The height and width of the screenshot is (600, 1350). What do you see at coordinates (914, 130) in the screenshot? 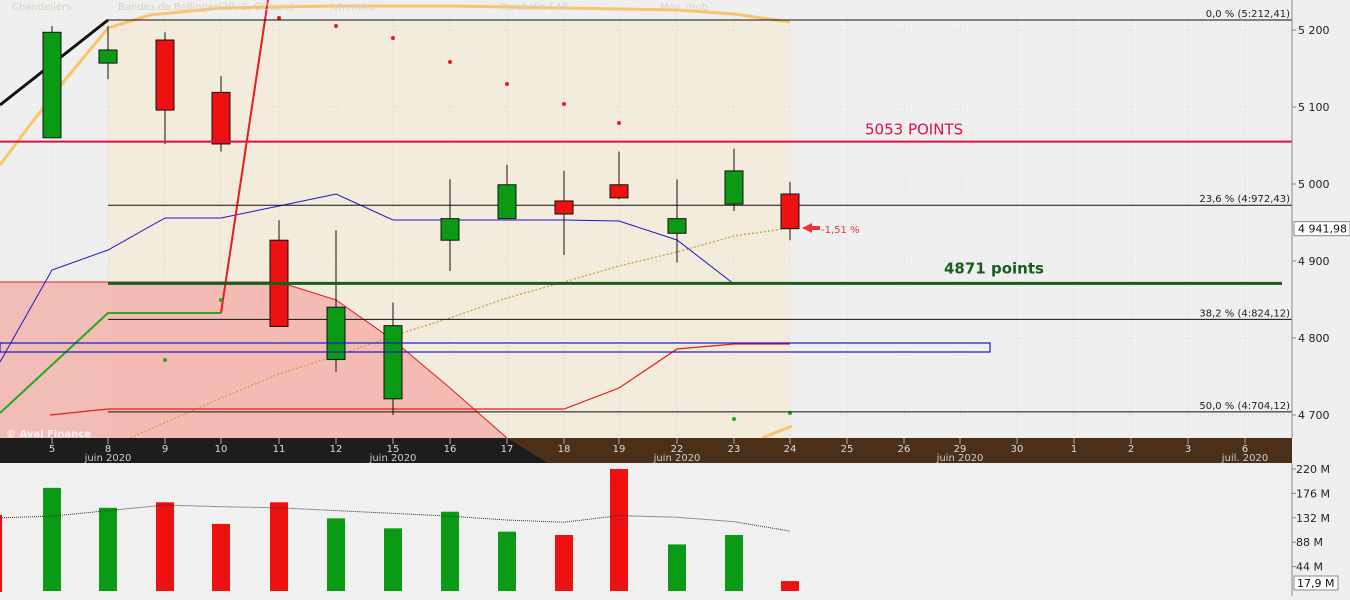
I see `resistance-label: 5053 POINTS` at bounding box center [914, 130].